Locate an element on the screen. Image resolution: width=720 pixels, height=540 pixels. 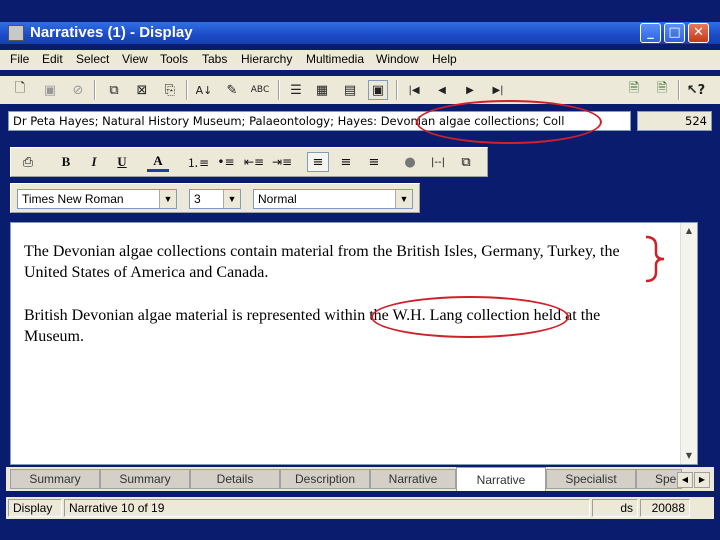
tab-summary-2: Summary is located at coordinates (145, 479).